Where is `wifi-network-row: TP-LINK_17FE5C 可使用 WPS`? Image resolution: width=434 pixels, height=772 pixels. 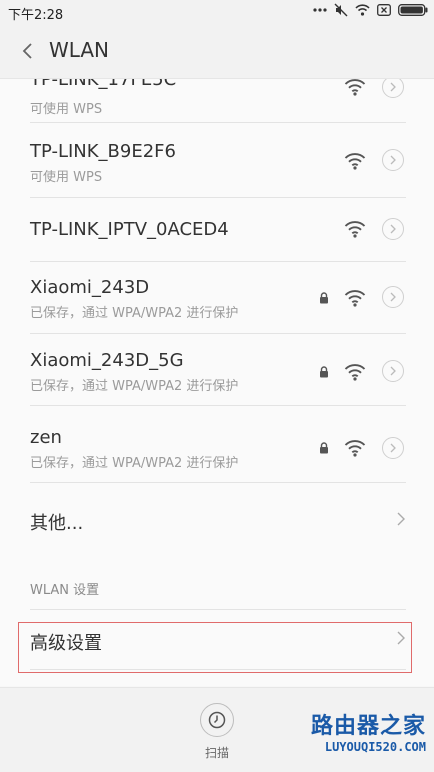
wifi-network-row: TP-LINK_17FE5C 可使用 WPS is located at coordinates (217, 101).